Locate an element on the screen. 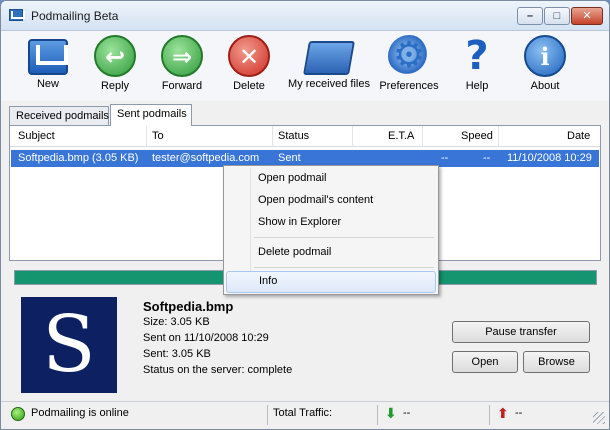 The image size is (610, 430). help-icon: ? is located at coordinates (477, 56).